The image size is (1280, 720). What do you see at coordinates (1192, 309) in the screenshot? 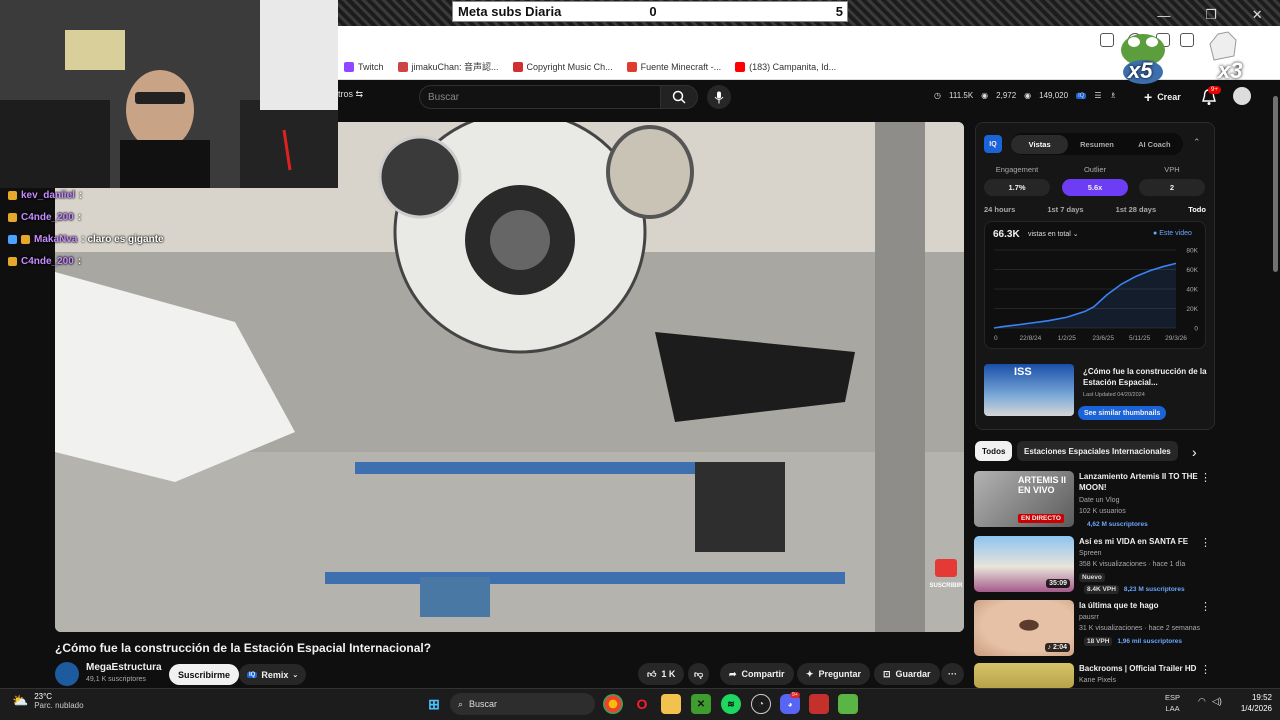
I see `y-tick-label: 20K` at bounding box center [1192, 309].